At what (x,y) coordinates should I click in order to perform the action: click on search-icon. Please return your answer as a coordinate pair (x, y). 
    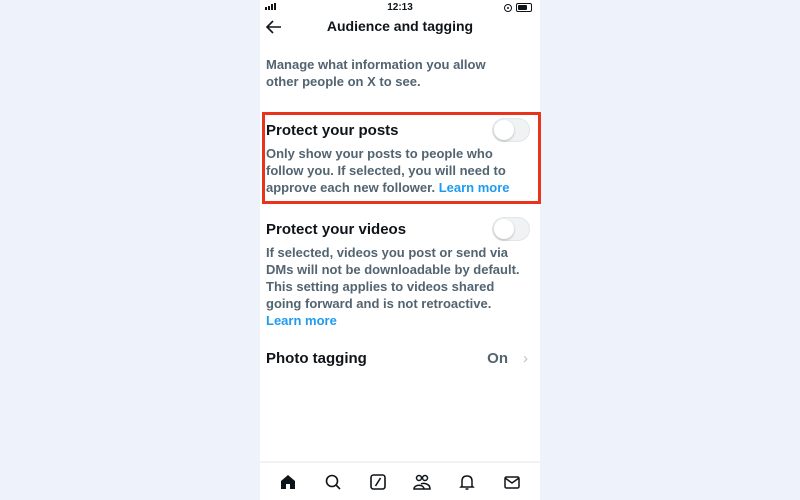
    Looking at the image, I should click on (333, 482).